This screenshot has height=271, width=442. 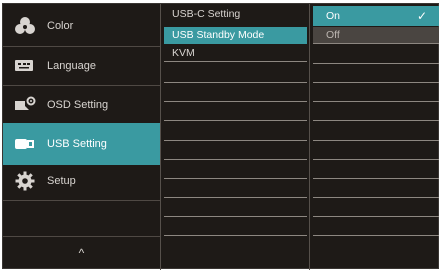 What do you see at coordinates (77, 144) in the screenshot?
I see `menu-label-usb-setting: USB Setting` at bounding box center [77, 144].